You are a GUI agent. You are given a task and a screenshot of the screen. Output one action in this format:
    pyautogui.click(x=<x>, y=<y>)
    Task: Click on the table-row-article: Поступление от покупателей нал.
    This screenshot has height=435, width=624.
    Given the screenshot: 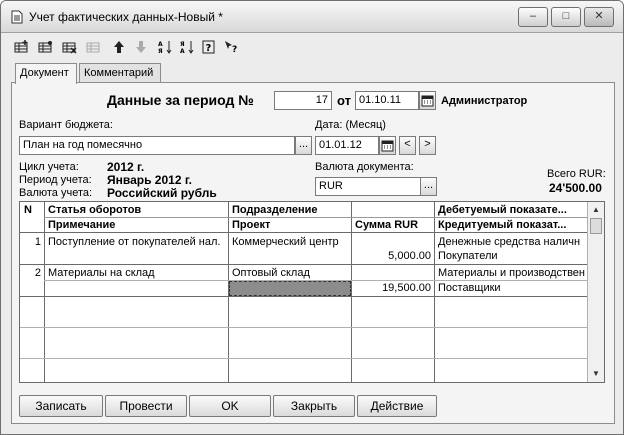 What is the action you would take?
    pyautogui.click(x=137, y=242)
    